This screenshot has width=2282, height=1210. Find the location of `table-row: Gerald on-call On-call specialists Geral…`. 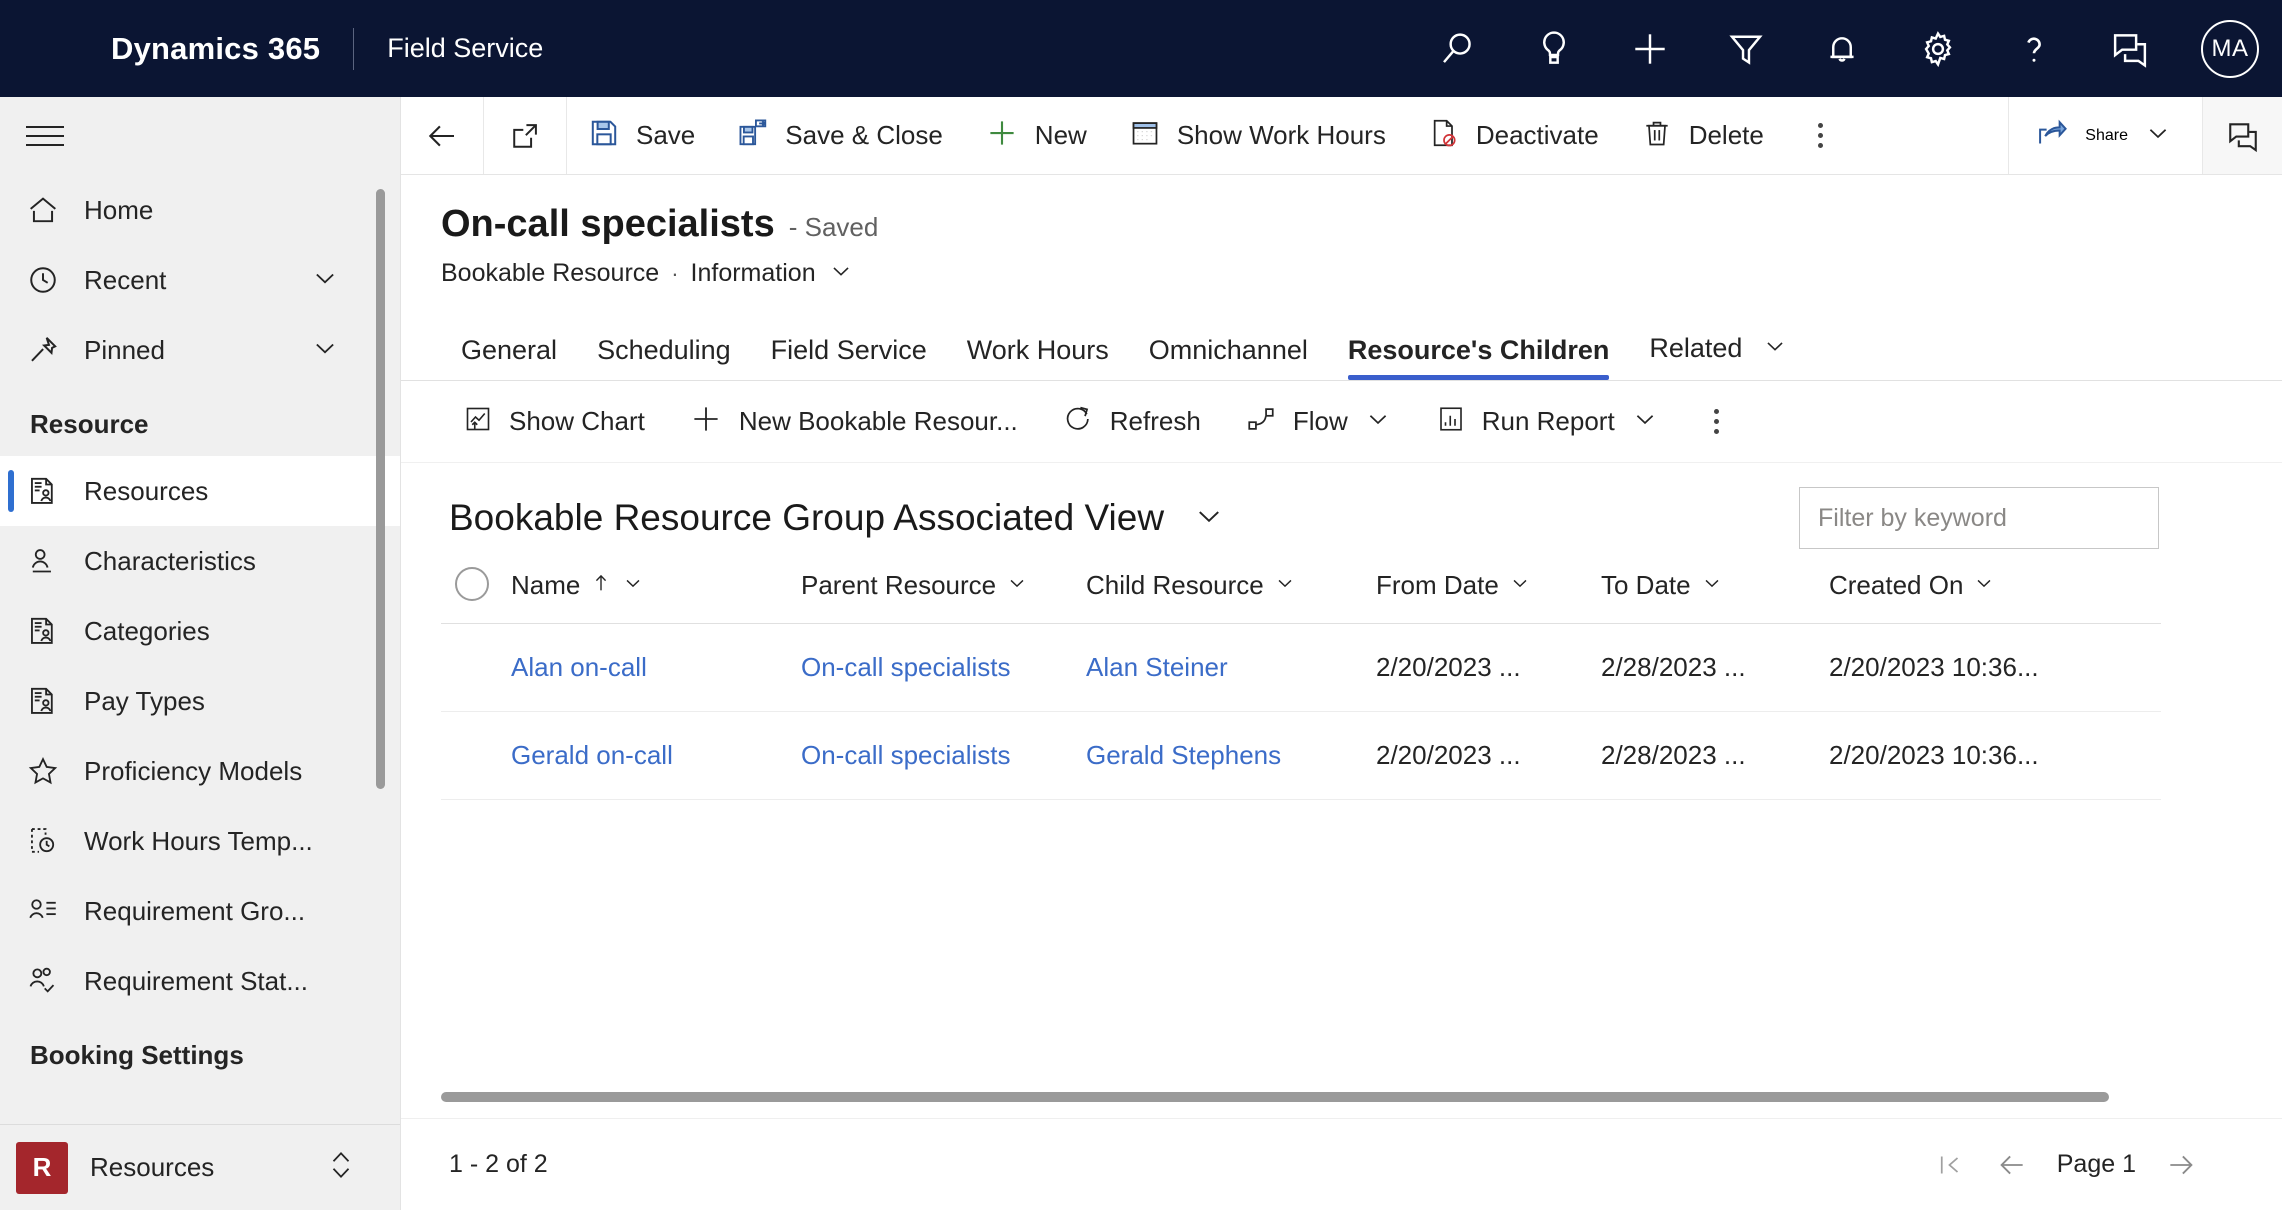

table-row: Gerald on-call On-call specialists Geral… is located at coordinates (1301, 755).